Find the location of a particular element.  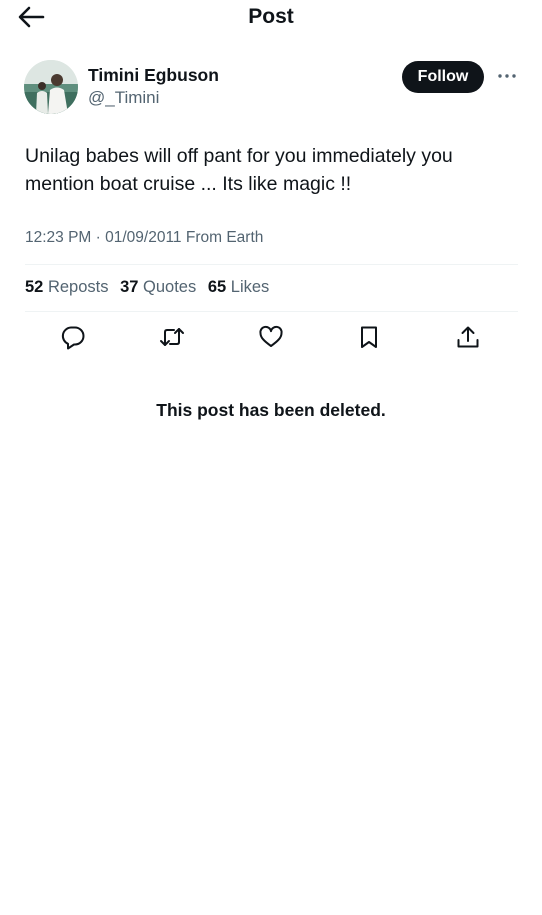

quotes-stat: 37 Quotes is located at coordinates (158, 287).